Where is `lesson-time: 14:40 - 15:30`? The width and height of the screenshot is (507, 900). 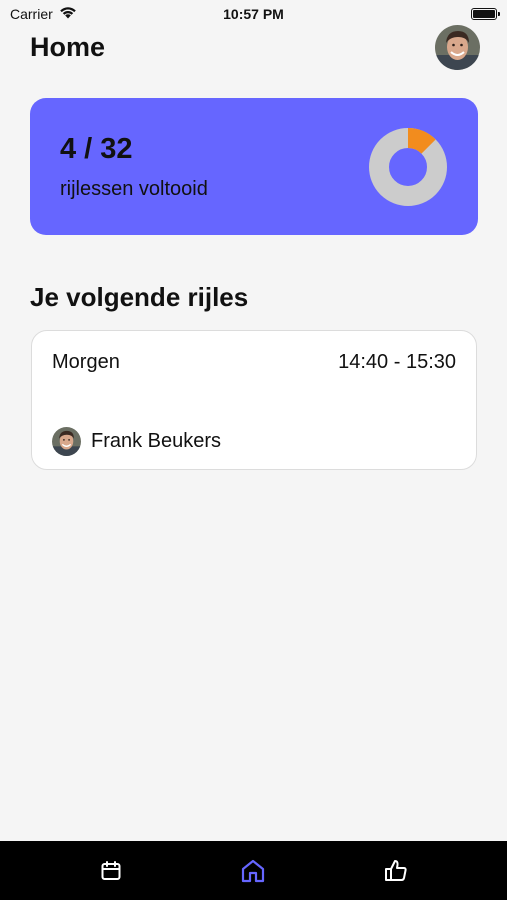
lesson-time: 14:40 - 15:30 is located at coordinates (397, 362).